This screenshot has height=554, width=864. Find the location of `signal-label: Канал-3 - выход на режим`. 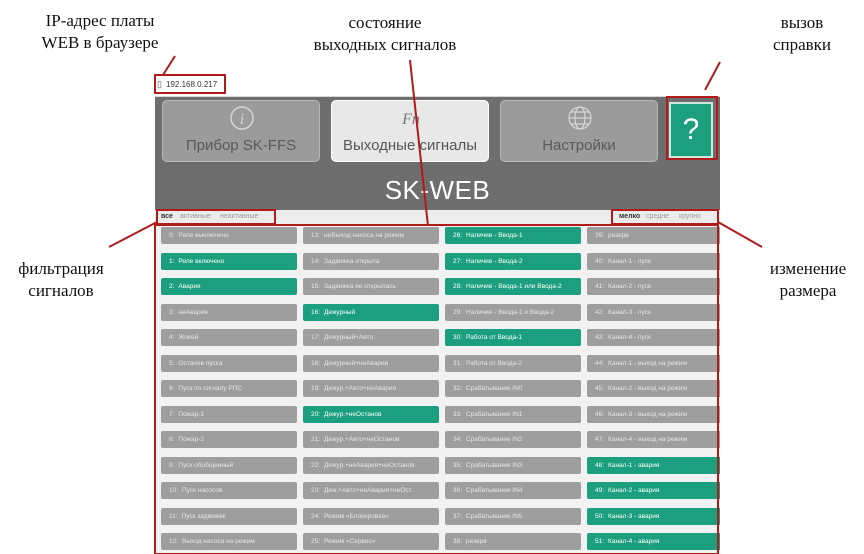

signal-label: Канал-3 - выход на режим is located at coordinates (647, 414).